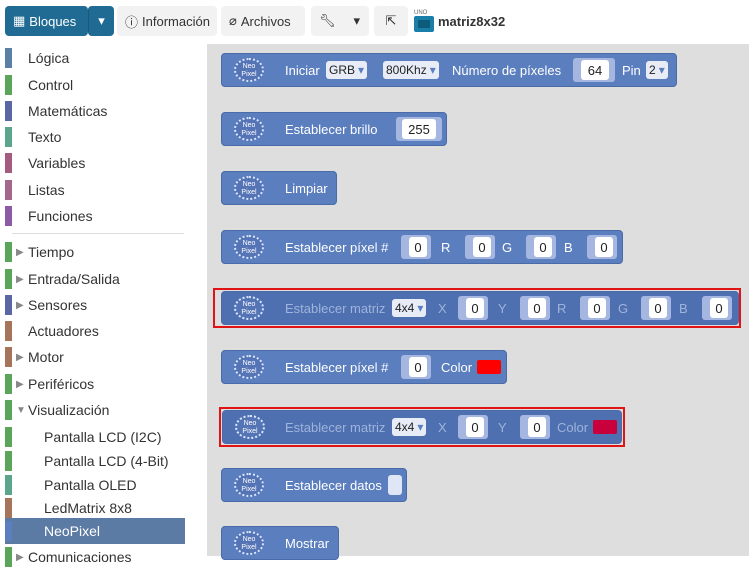 This screenshot has height=570, width=749. Describe the element at coordinates (95, 437) in the screenshot. I see `sidebar-item-pantalla-lcd-i2c-: Pantalla LCD (I2C)` at that location.